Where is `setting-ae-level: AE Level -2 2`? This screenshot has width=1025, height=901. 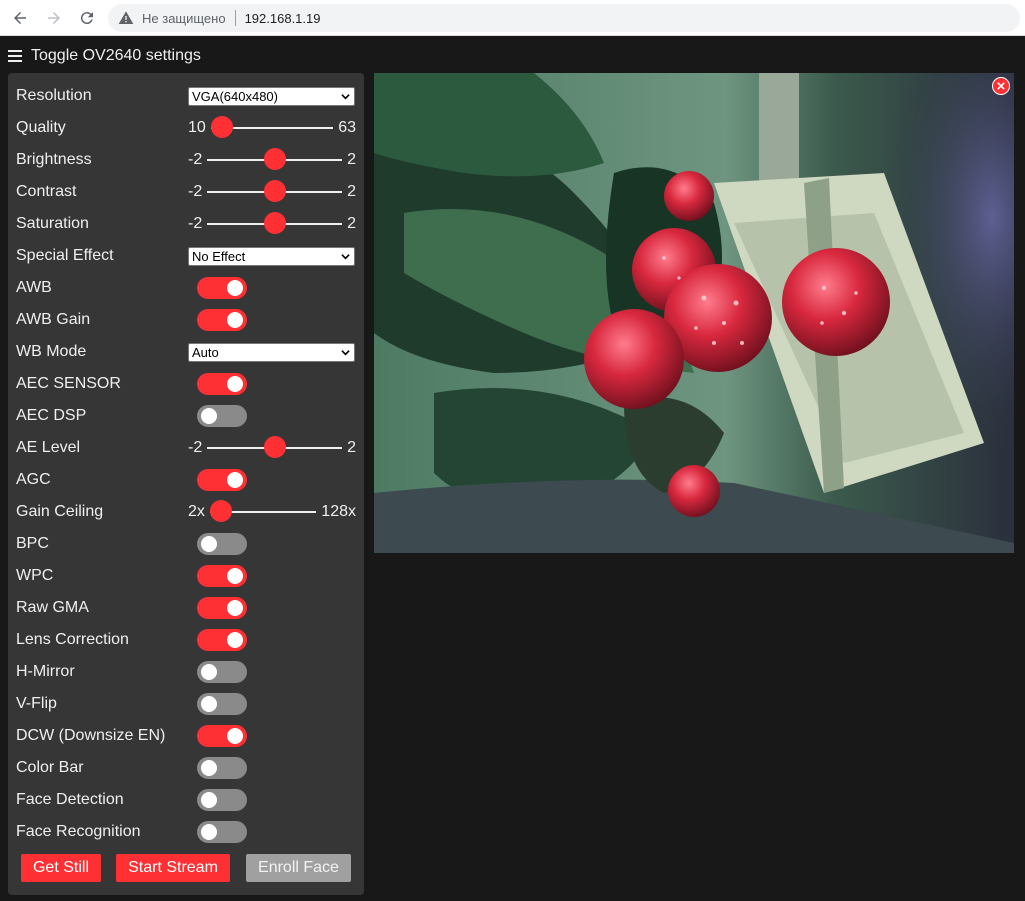 setting-ae-level: AE Level -2 2 is located at coordinates (186, 448).